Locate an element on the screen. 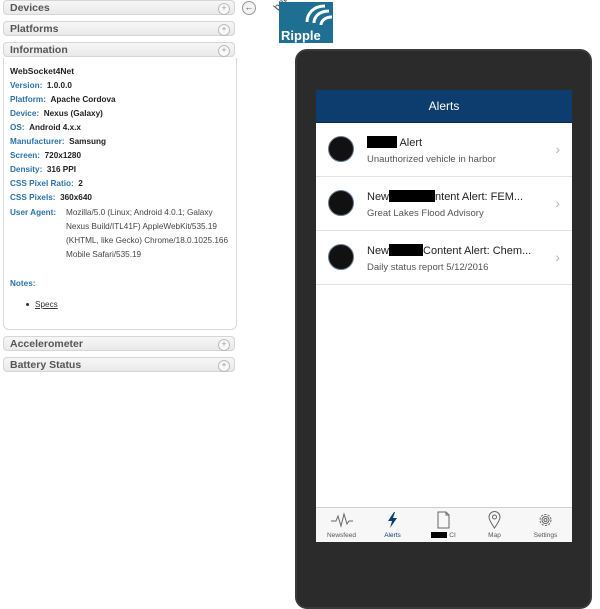 The width and height of the screenshot is (600, 609). info-row-screen: Screen: 720x1280 is located at coordinates (45, 155).